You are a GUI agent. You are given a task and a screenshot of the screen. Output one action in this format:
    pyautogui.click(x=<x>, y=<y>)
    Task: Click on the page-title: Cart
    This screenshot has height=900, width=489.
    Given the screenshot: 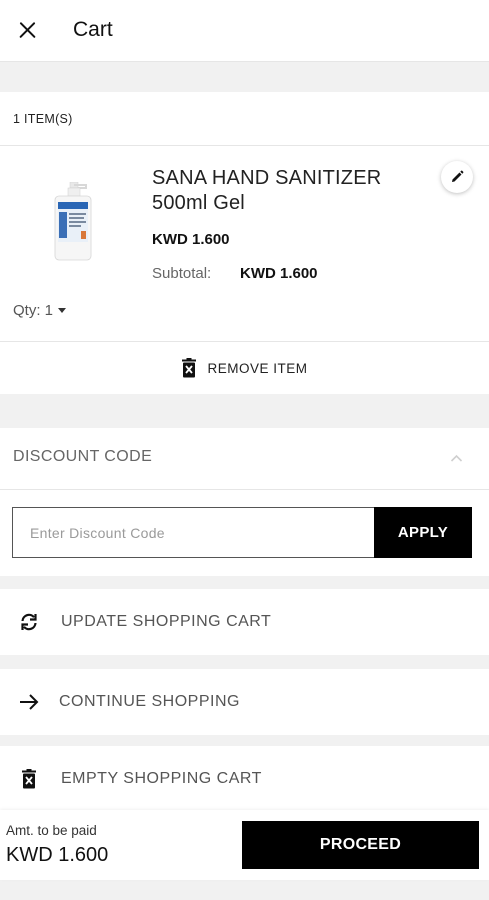 What is the action you would take?
    pyautogui.click(x=93, y=29)
    